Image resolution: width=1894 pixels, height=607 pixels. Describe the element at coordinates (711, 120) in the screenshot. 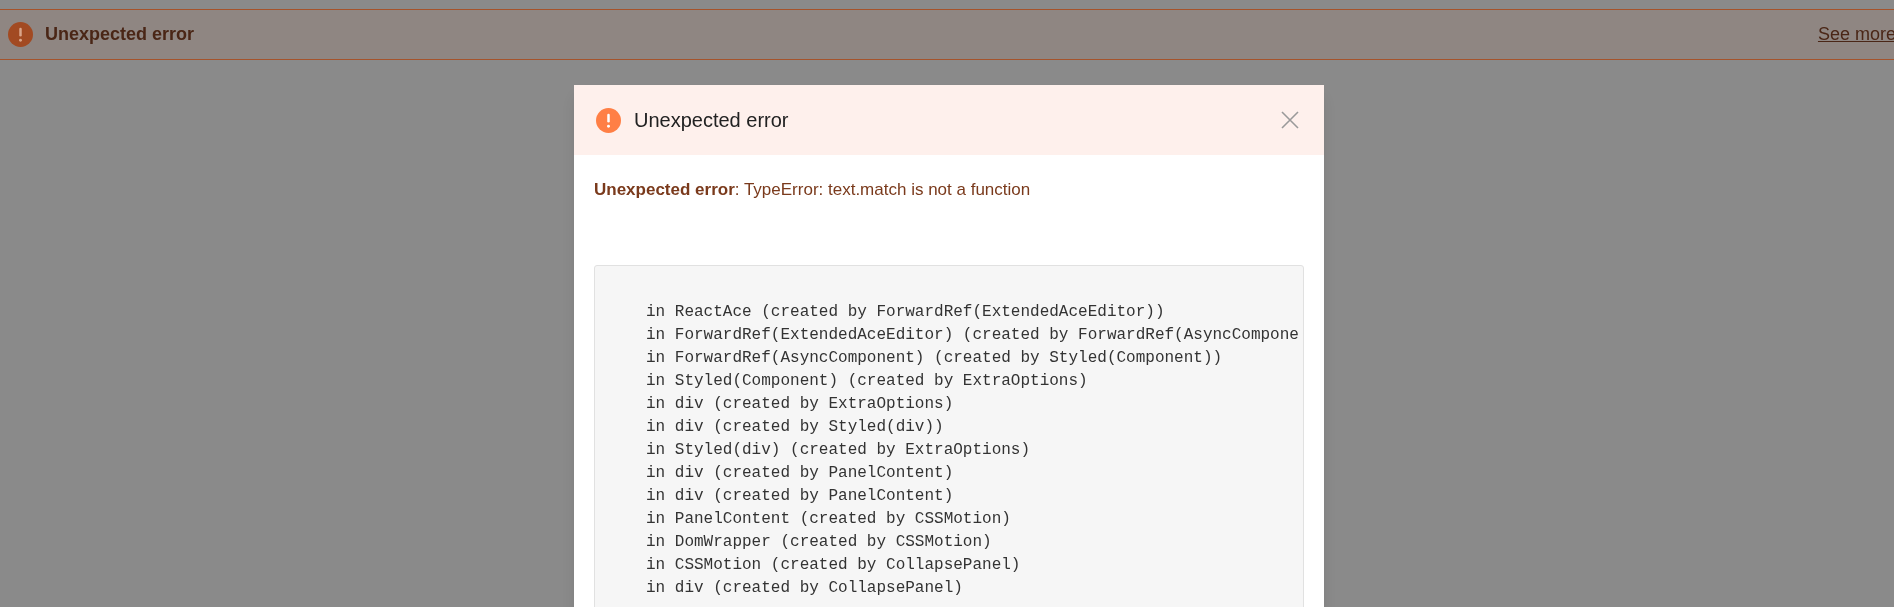

I see `dialog-title: Unexpected error` at that location.